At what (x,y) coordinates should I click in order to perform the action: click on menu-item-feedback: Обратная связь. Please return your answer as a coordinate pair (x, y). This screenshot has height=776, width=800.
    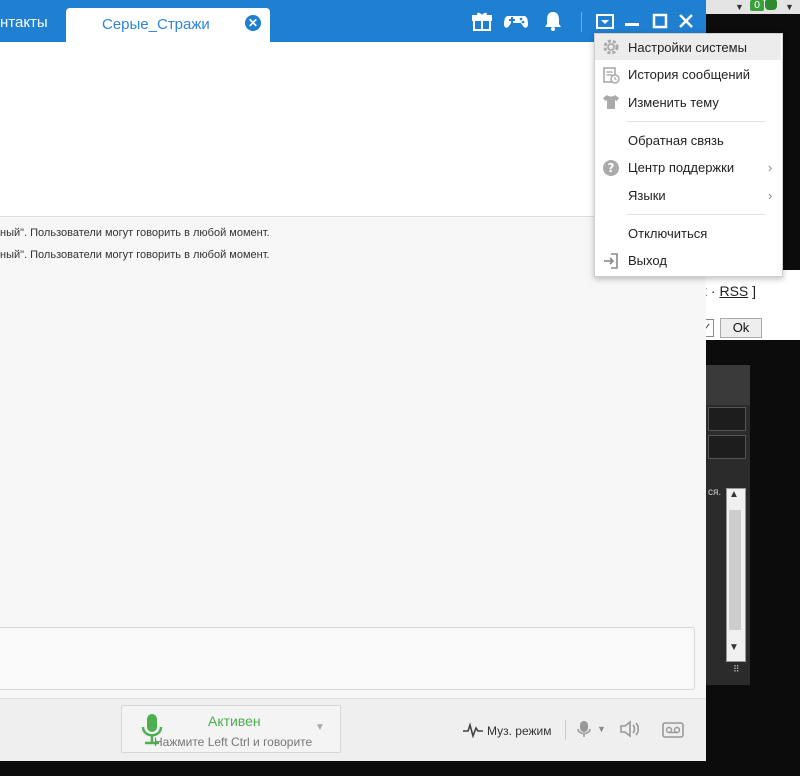
    Looking at the image, I should click on (676, 140).